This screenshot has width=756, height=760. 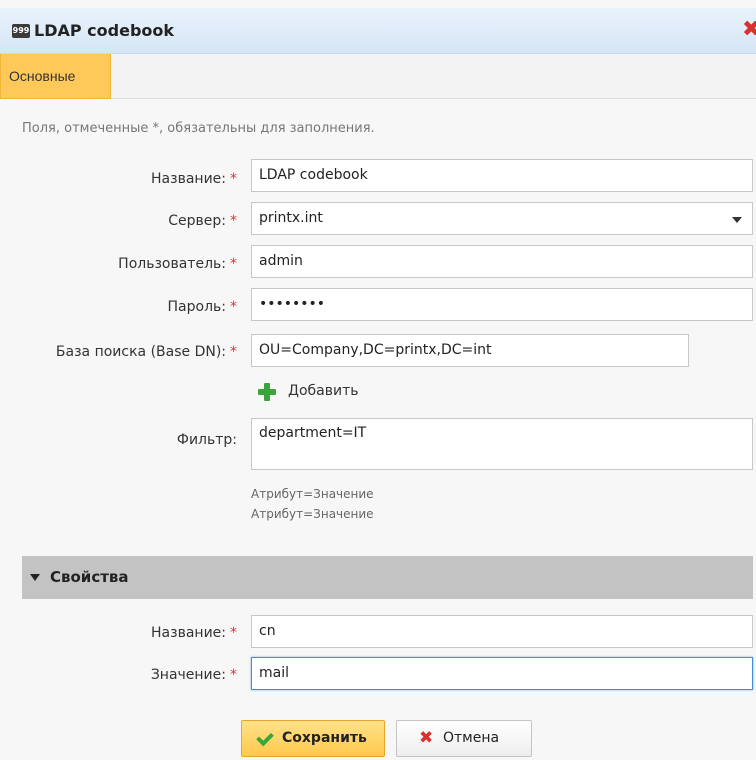 I want to click on filter-textarea: department=IT, so click(x=502, y=444).